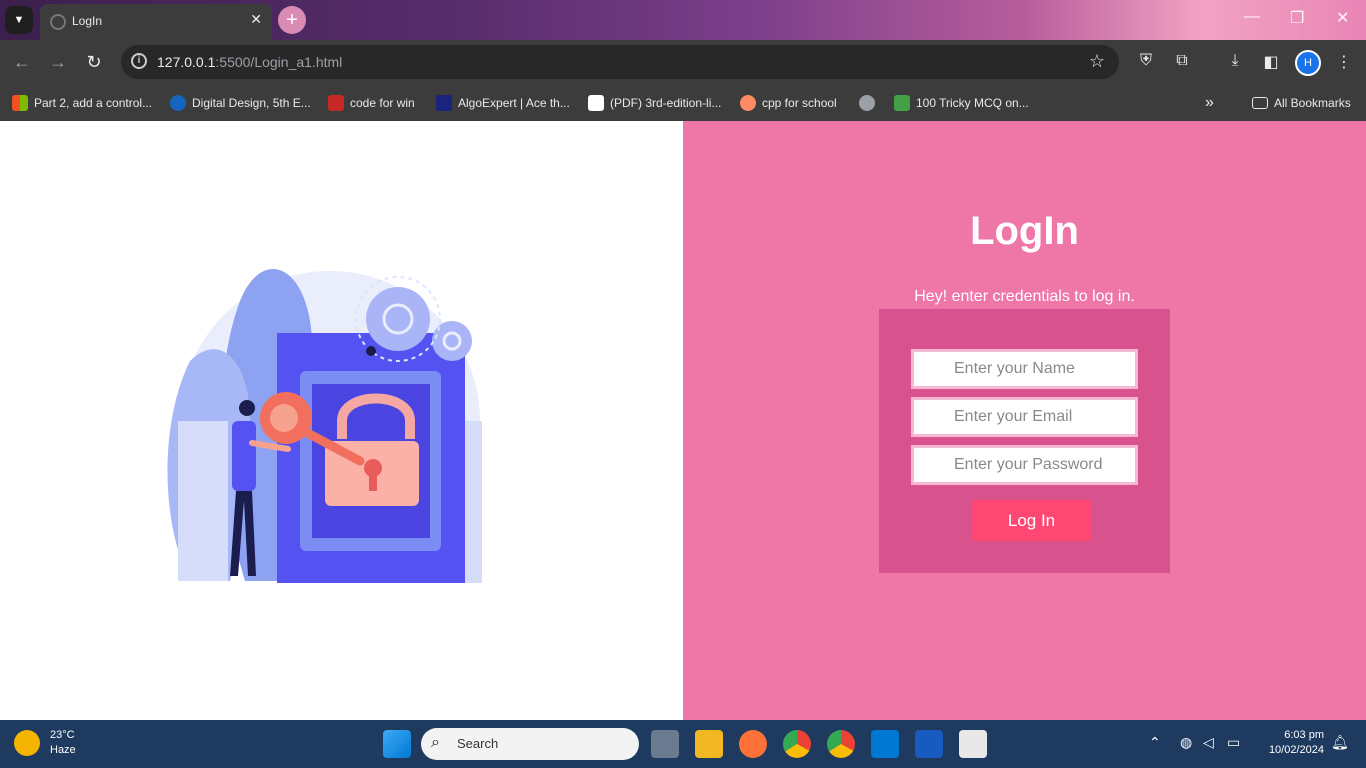 The height and width of the screenshot is (768, 1366). Describe the element at coordinates (139, 61) in the screenshot. I see `site-info-icon: i` at that location.